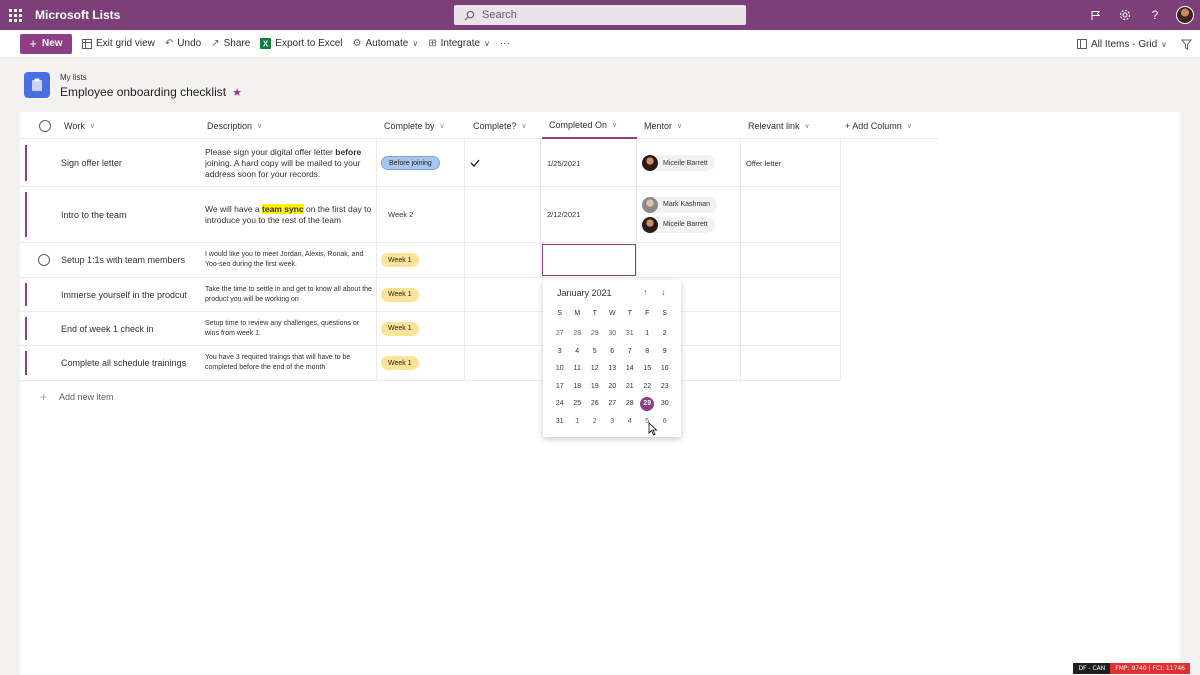 Image resolution: width=1200 pixels, height=675 pixels. Describe the element at coordinates (560, 404) in the screenshot. I see `calendar-day: 24` at that location.